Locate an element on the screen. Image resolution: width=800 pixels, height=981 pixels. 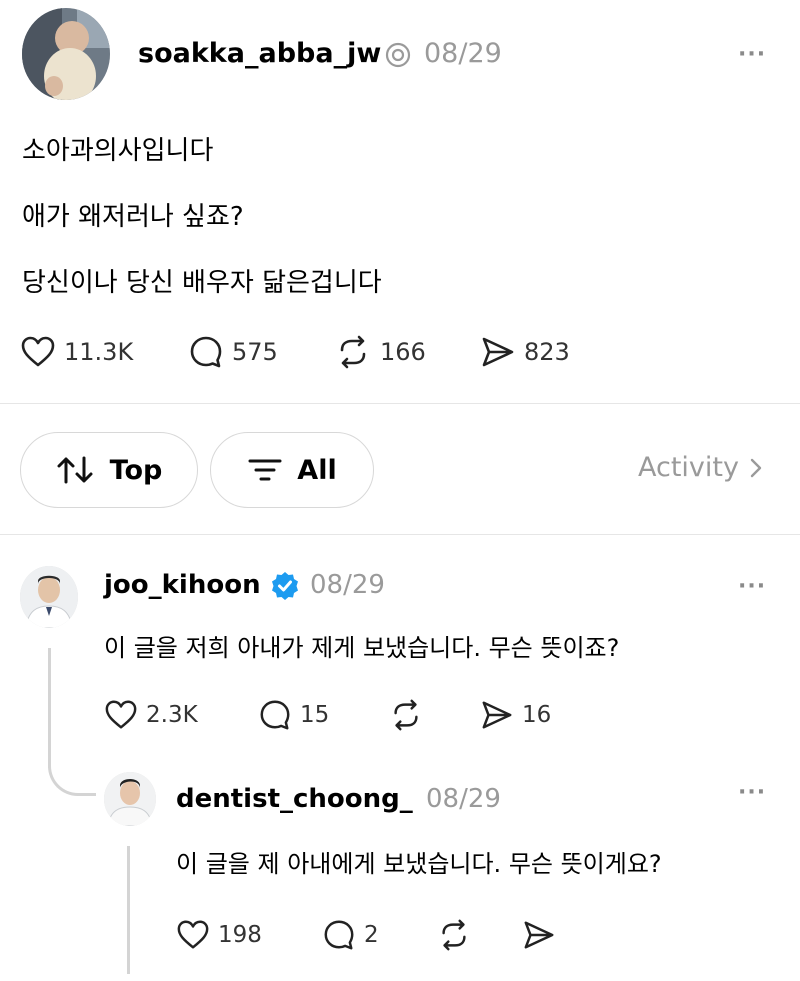
reply1-comment-count: 15 is located at coordinates (315, 715).